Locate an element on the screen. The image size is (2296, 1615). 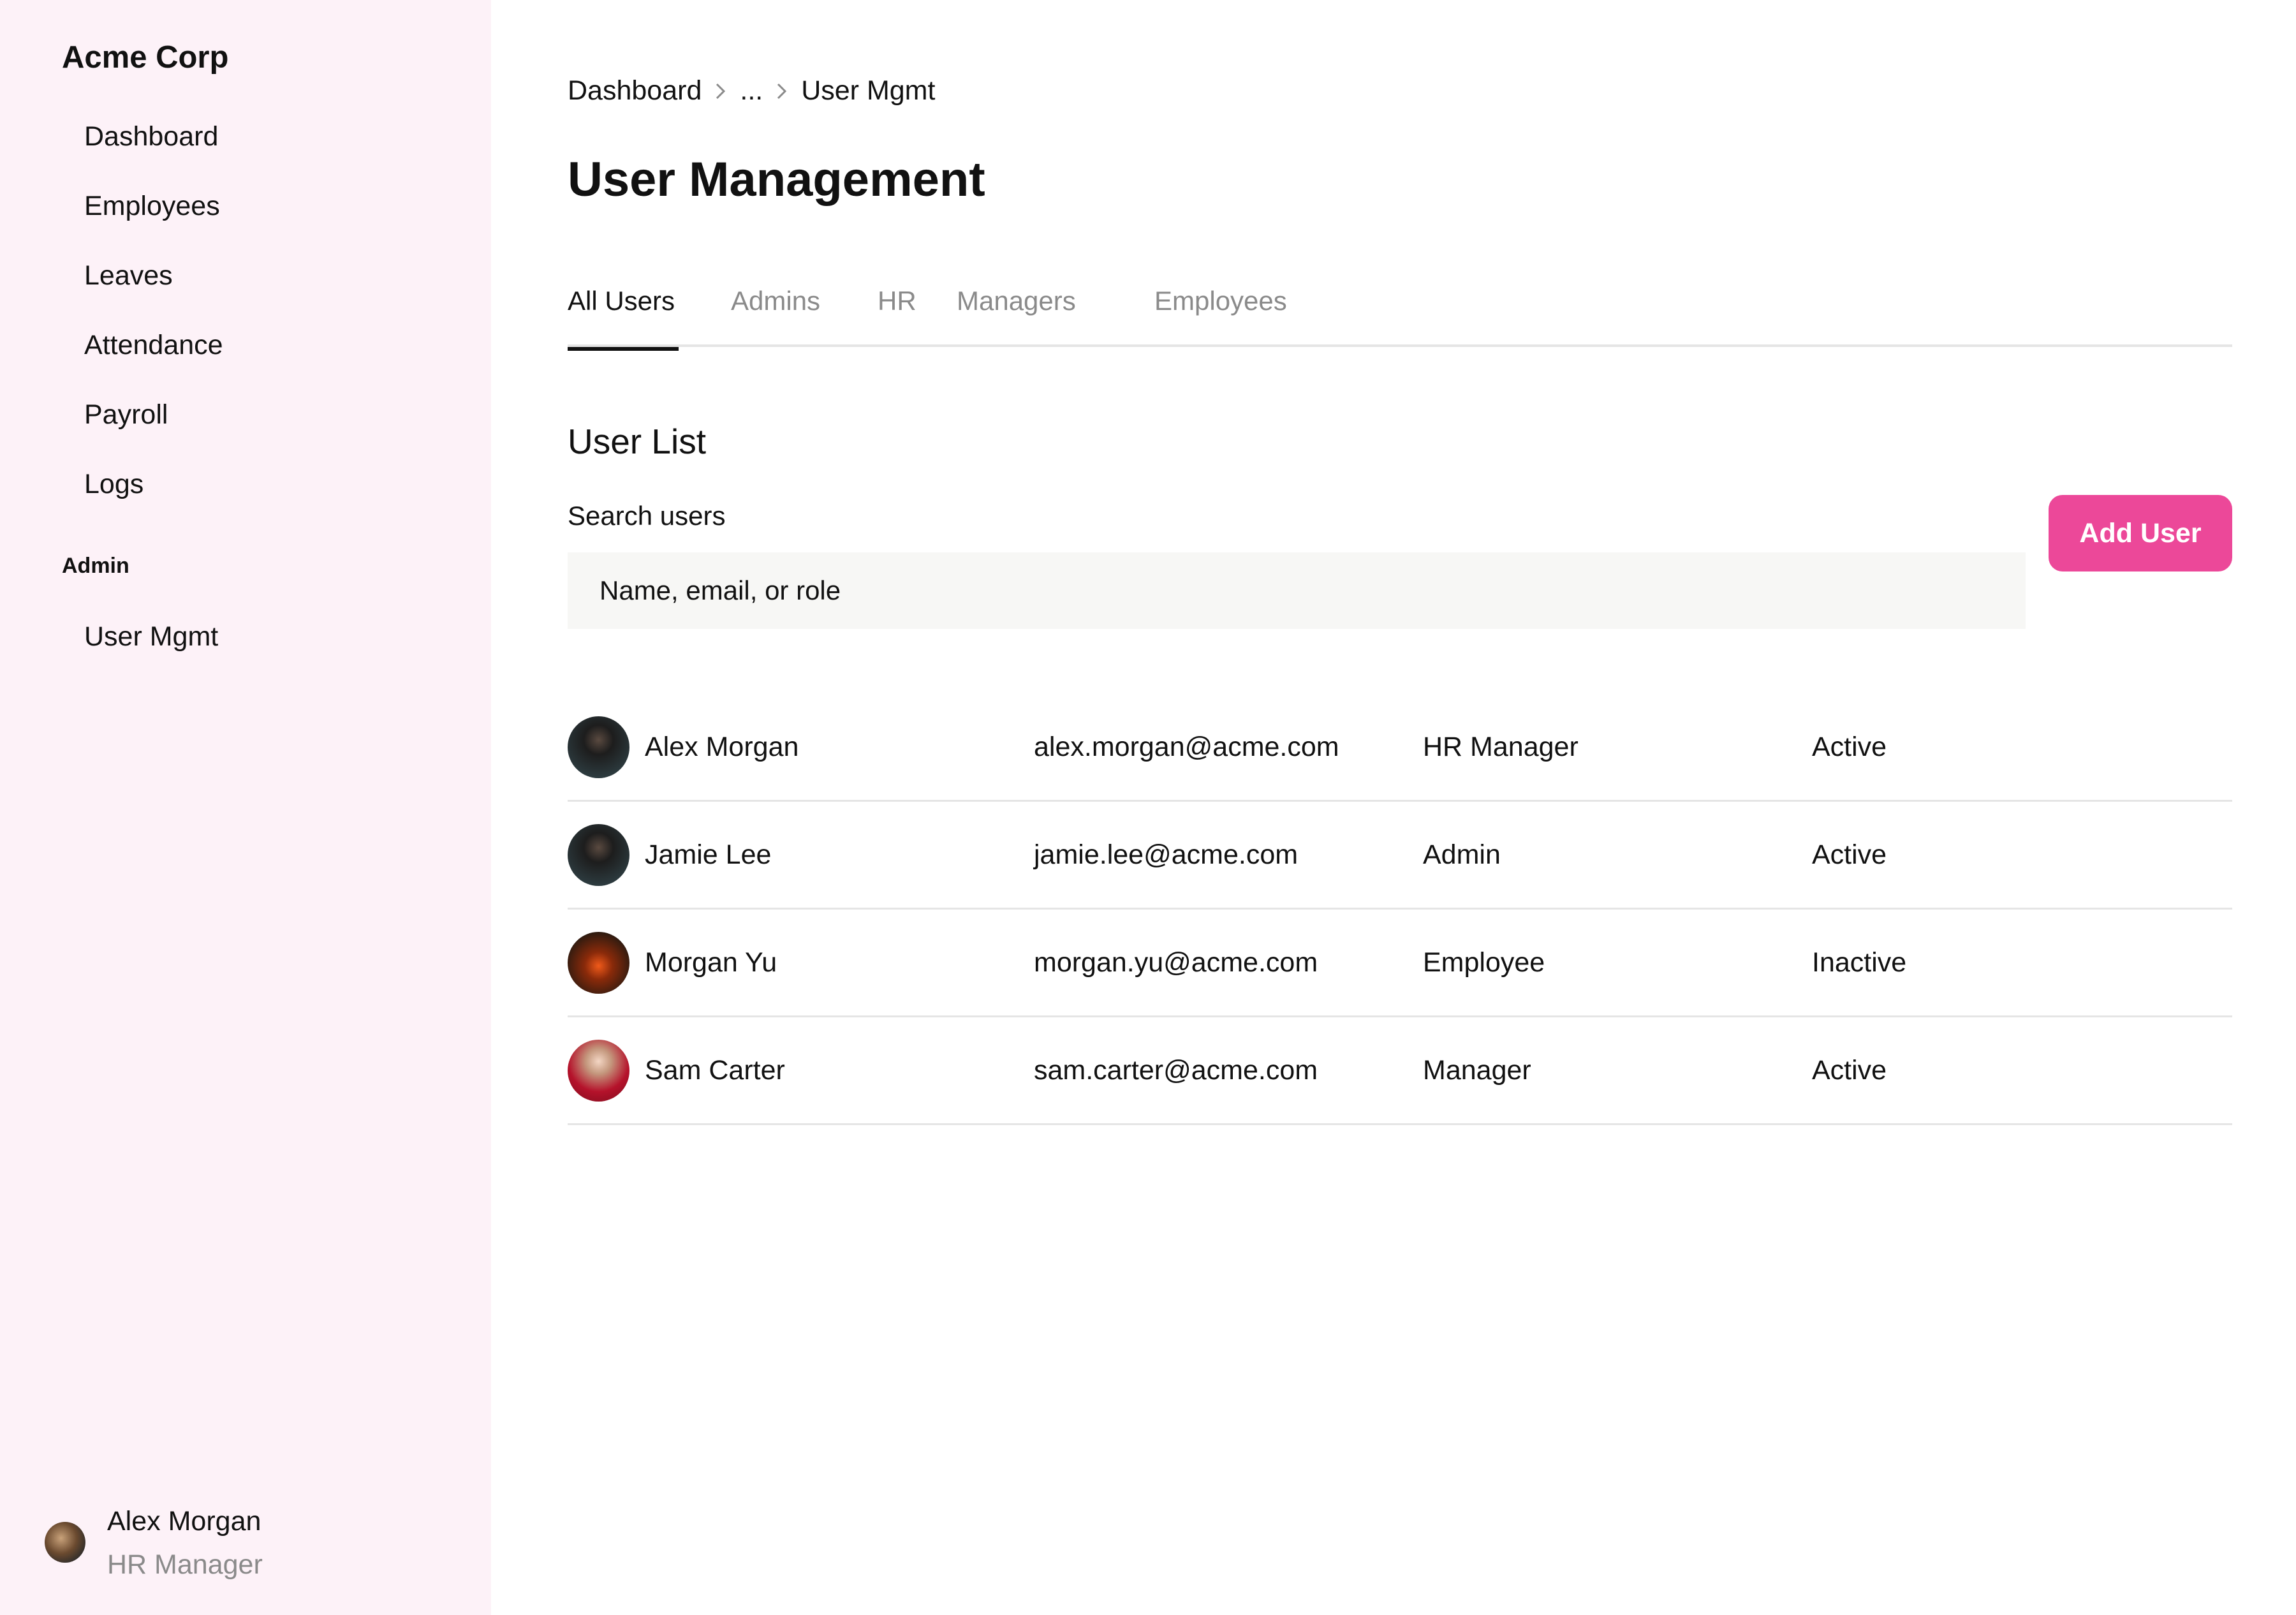
tab-admins: Admins is located at coordinates (775, 316).